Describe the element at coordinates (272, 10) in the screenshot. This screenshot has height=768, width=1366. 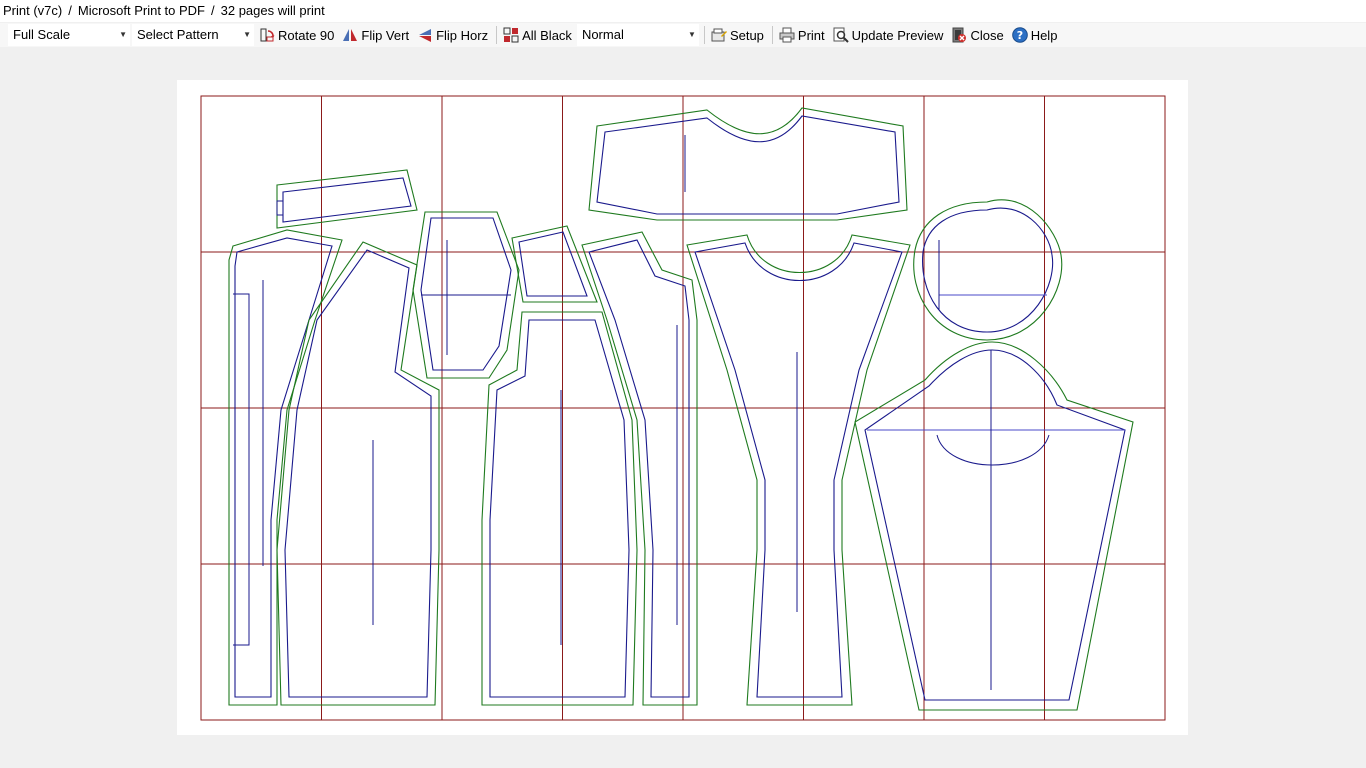
I see `page-count: 32 pages will print` at that location.